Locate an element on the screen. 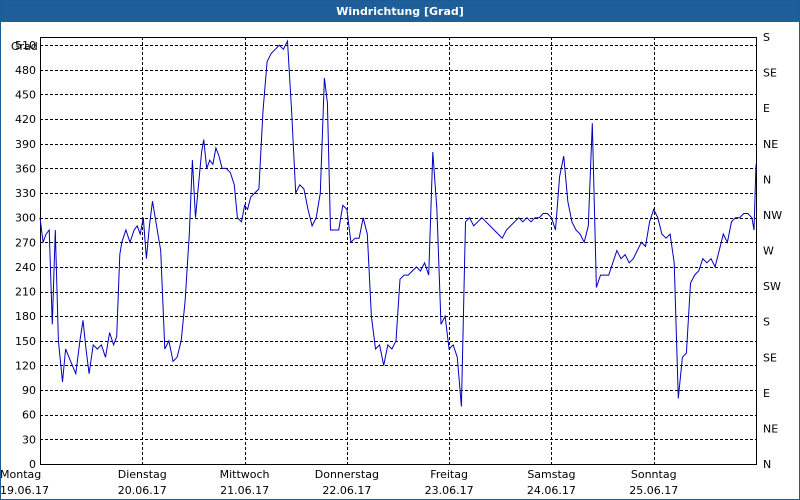  y2-axis-ticks: N NE E SE S SW W NW N NE E SE S is located at coordinates (772, 251).